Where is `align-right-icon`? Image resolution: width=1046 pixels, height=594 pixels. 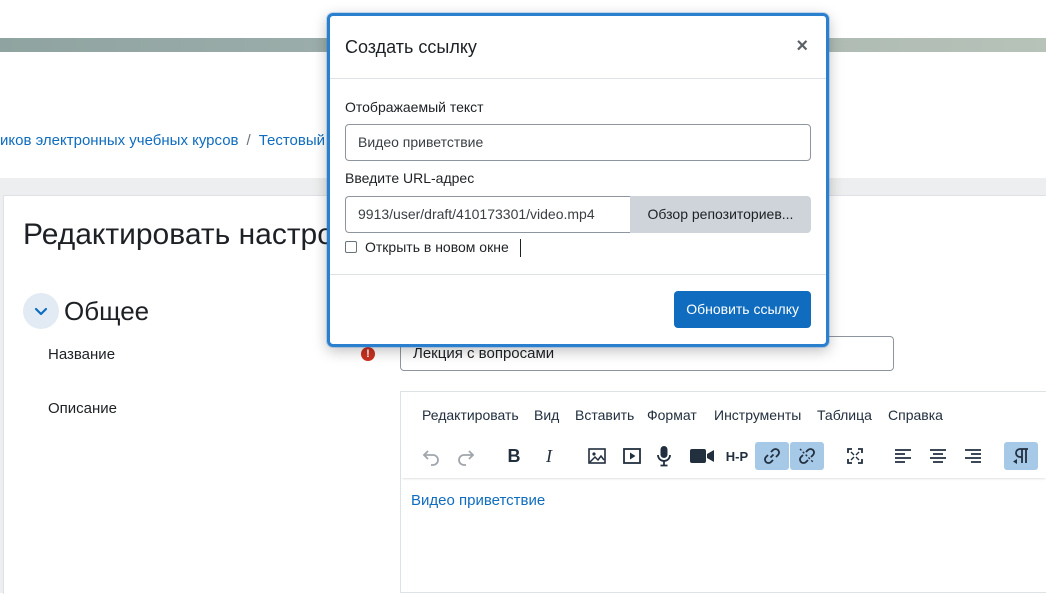
align-right-icon is located at coordinates (973, 456).